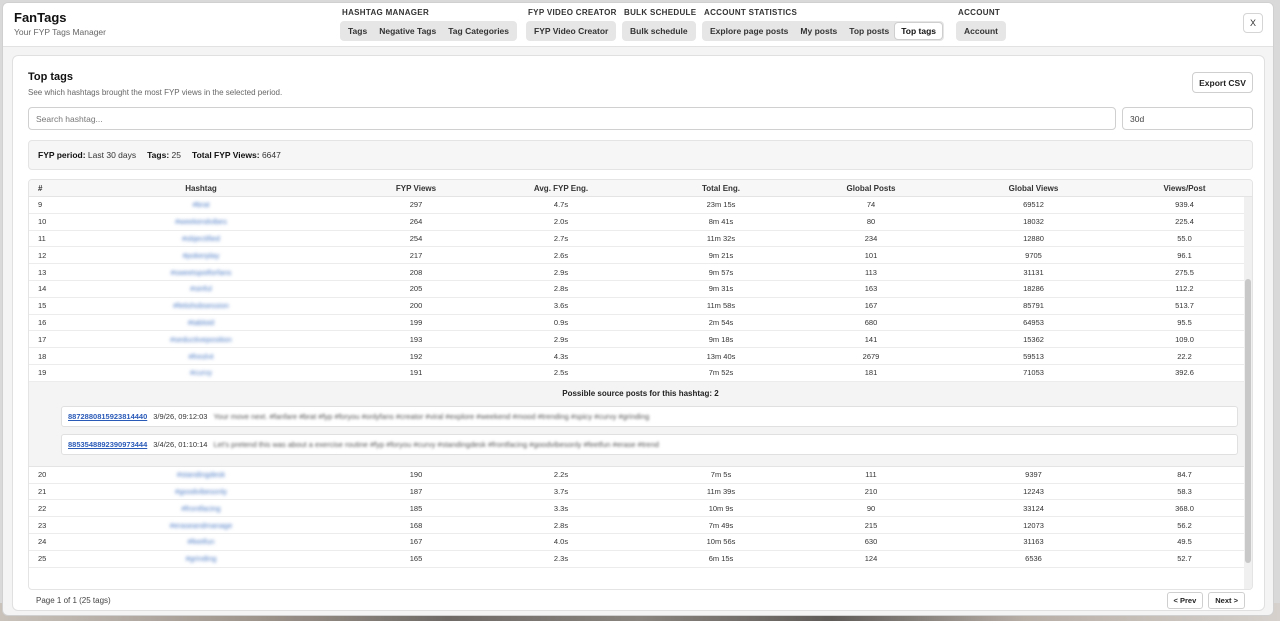  Describe the element at coordinates (201, 491) in the screenshot. I see `hashtag-link: #goodvibesonly` at that location.